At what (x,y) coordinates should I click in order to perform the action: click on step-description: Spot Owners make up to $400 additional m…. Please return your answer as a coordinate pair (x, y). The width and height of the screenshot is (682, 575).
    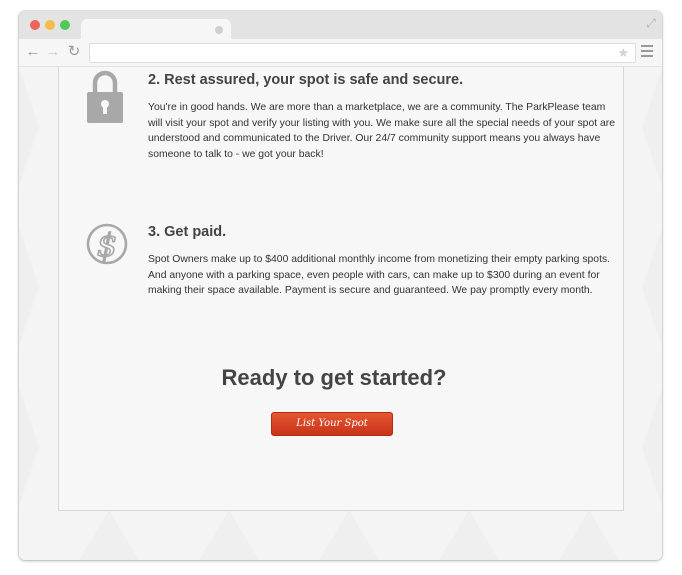
    Looking at the image, I should click on (379, 275).